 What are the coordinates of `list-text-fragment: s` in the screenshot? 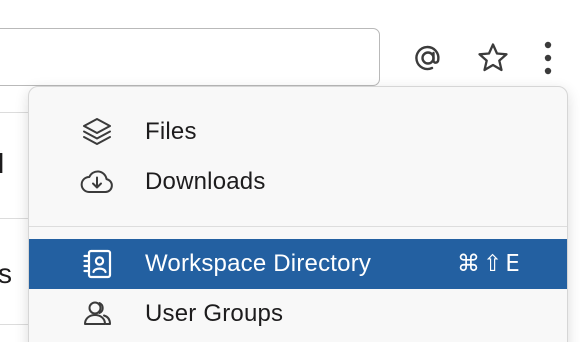 It's located at (6, 274).